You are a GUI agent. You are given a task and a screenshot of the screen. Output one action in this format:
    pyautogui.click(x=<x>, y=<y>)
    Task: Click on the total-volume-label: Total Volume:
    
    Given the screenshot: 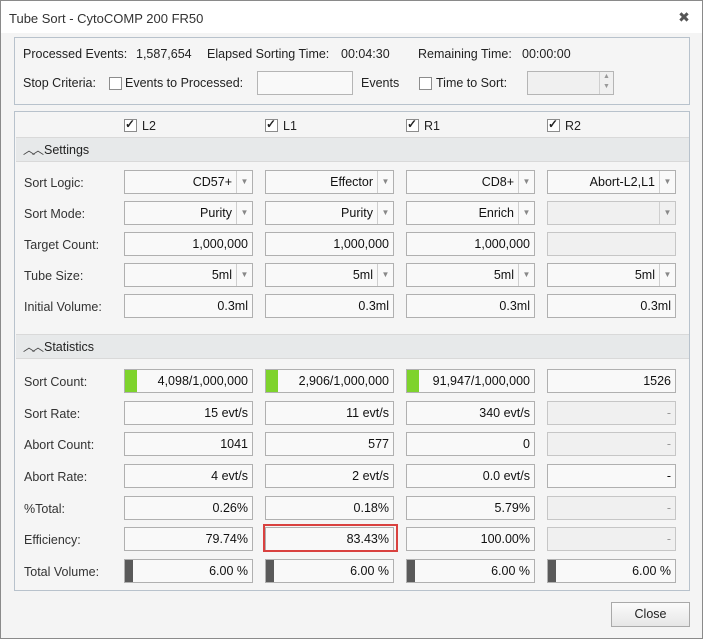 What is the action you would take?
    pyautogui.click(x=62, y=572)
    